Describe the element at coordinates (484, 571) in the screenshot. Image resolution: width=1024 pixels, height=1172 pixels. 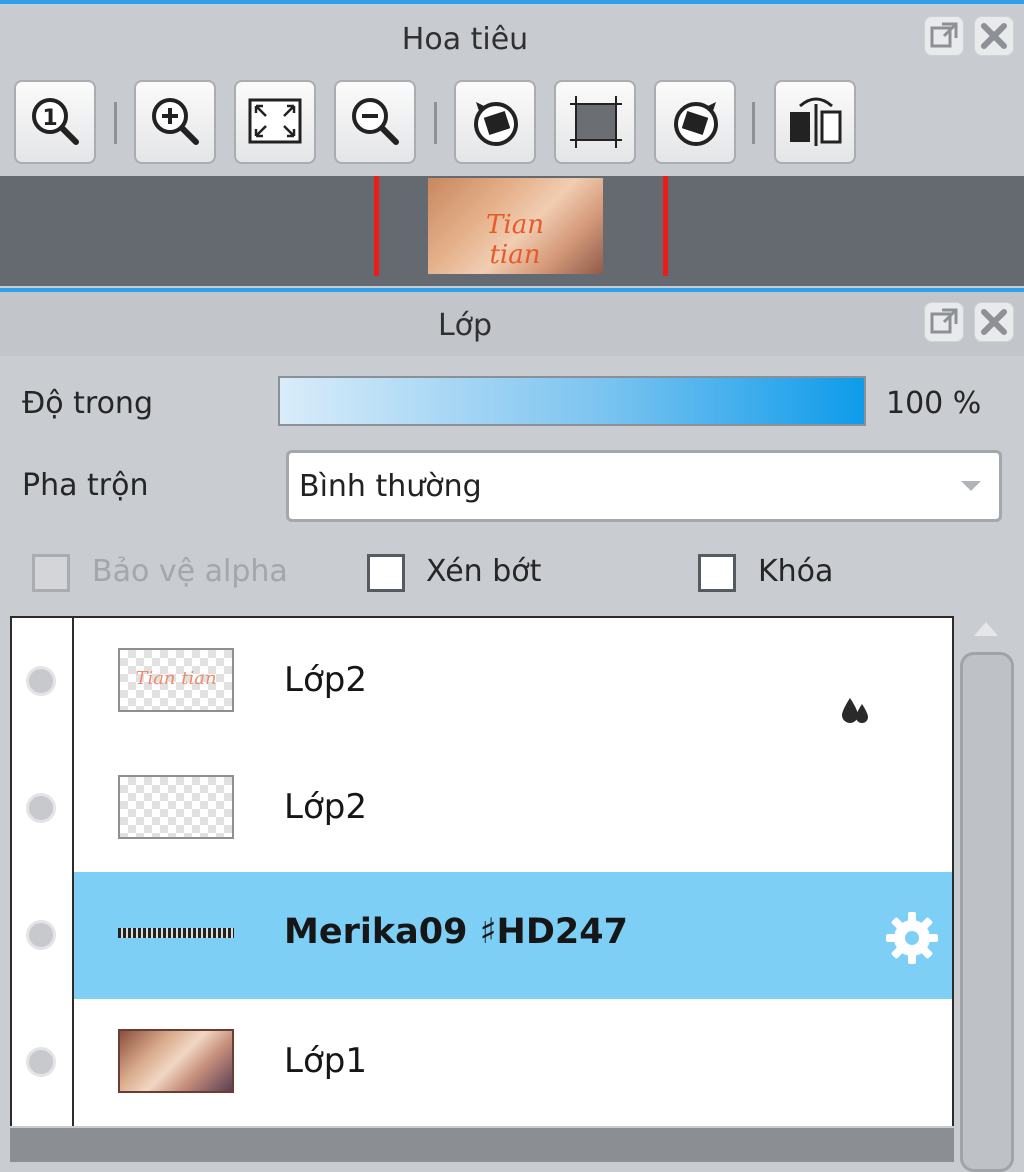
I see `clip-label: Xén bớt` at that location.